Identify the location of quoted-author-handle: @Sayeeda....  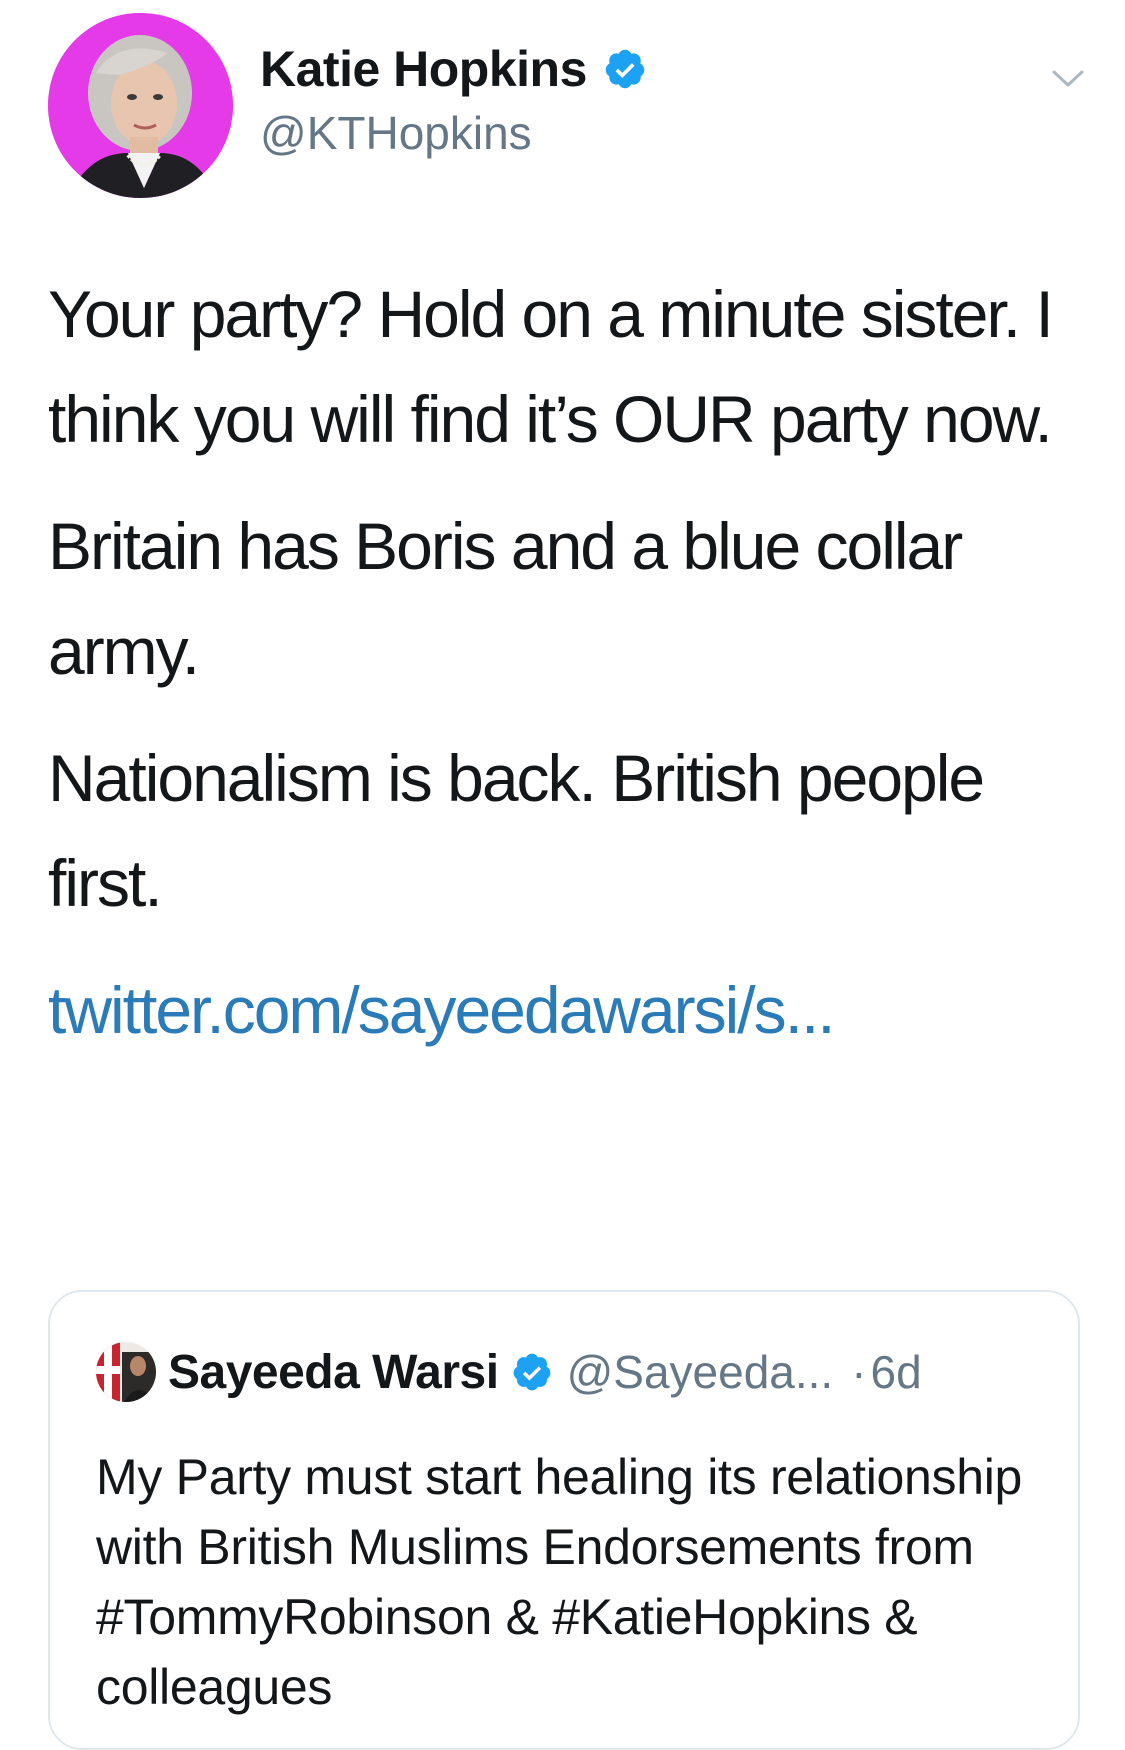
(700, 1372).